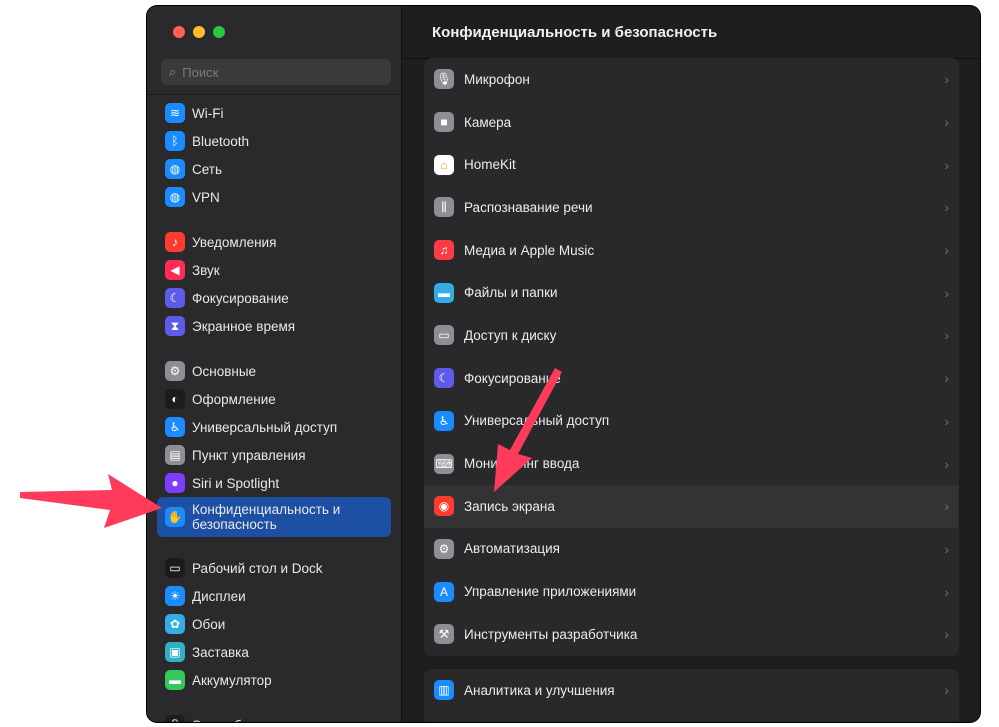 The height and width of the screenshot is (727, 999). What do you see at coordinates (175, 242) in the screenshot?
I see `bell-icon: ♪` at bounding box center [175, 242].